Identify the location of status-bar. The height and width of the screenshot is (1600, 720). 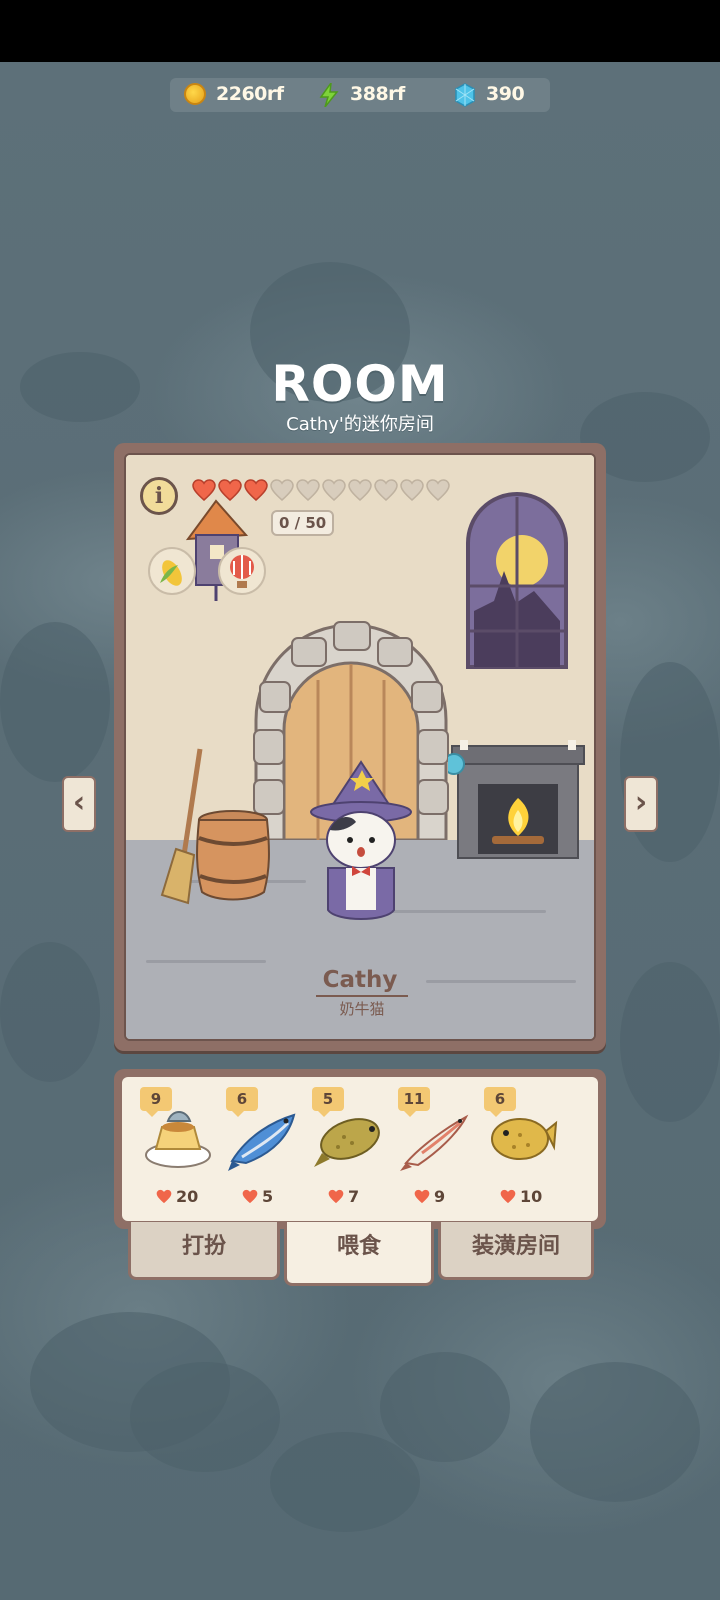
(360, 31).